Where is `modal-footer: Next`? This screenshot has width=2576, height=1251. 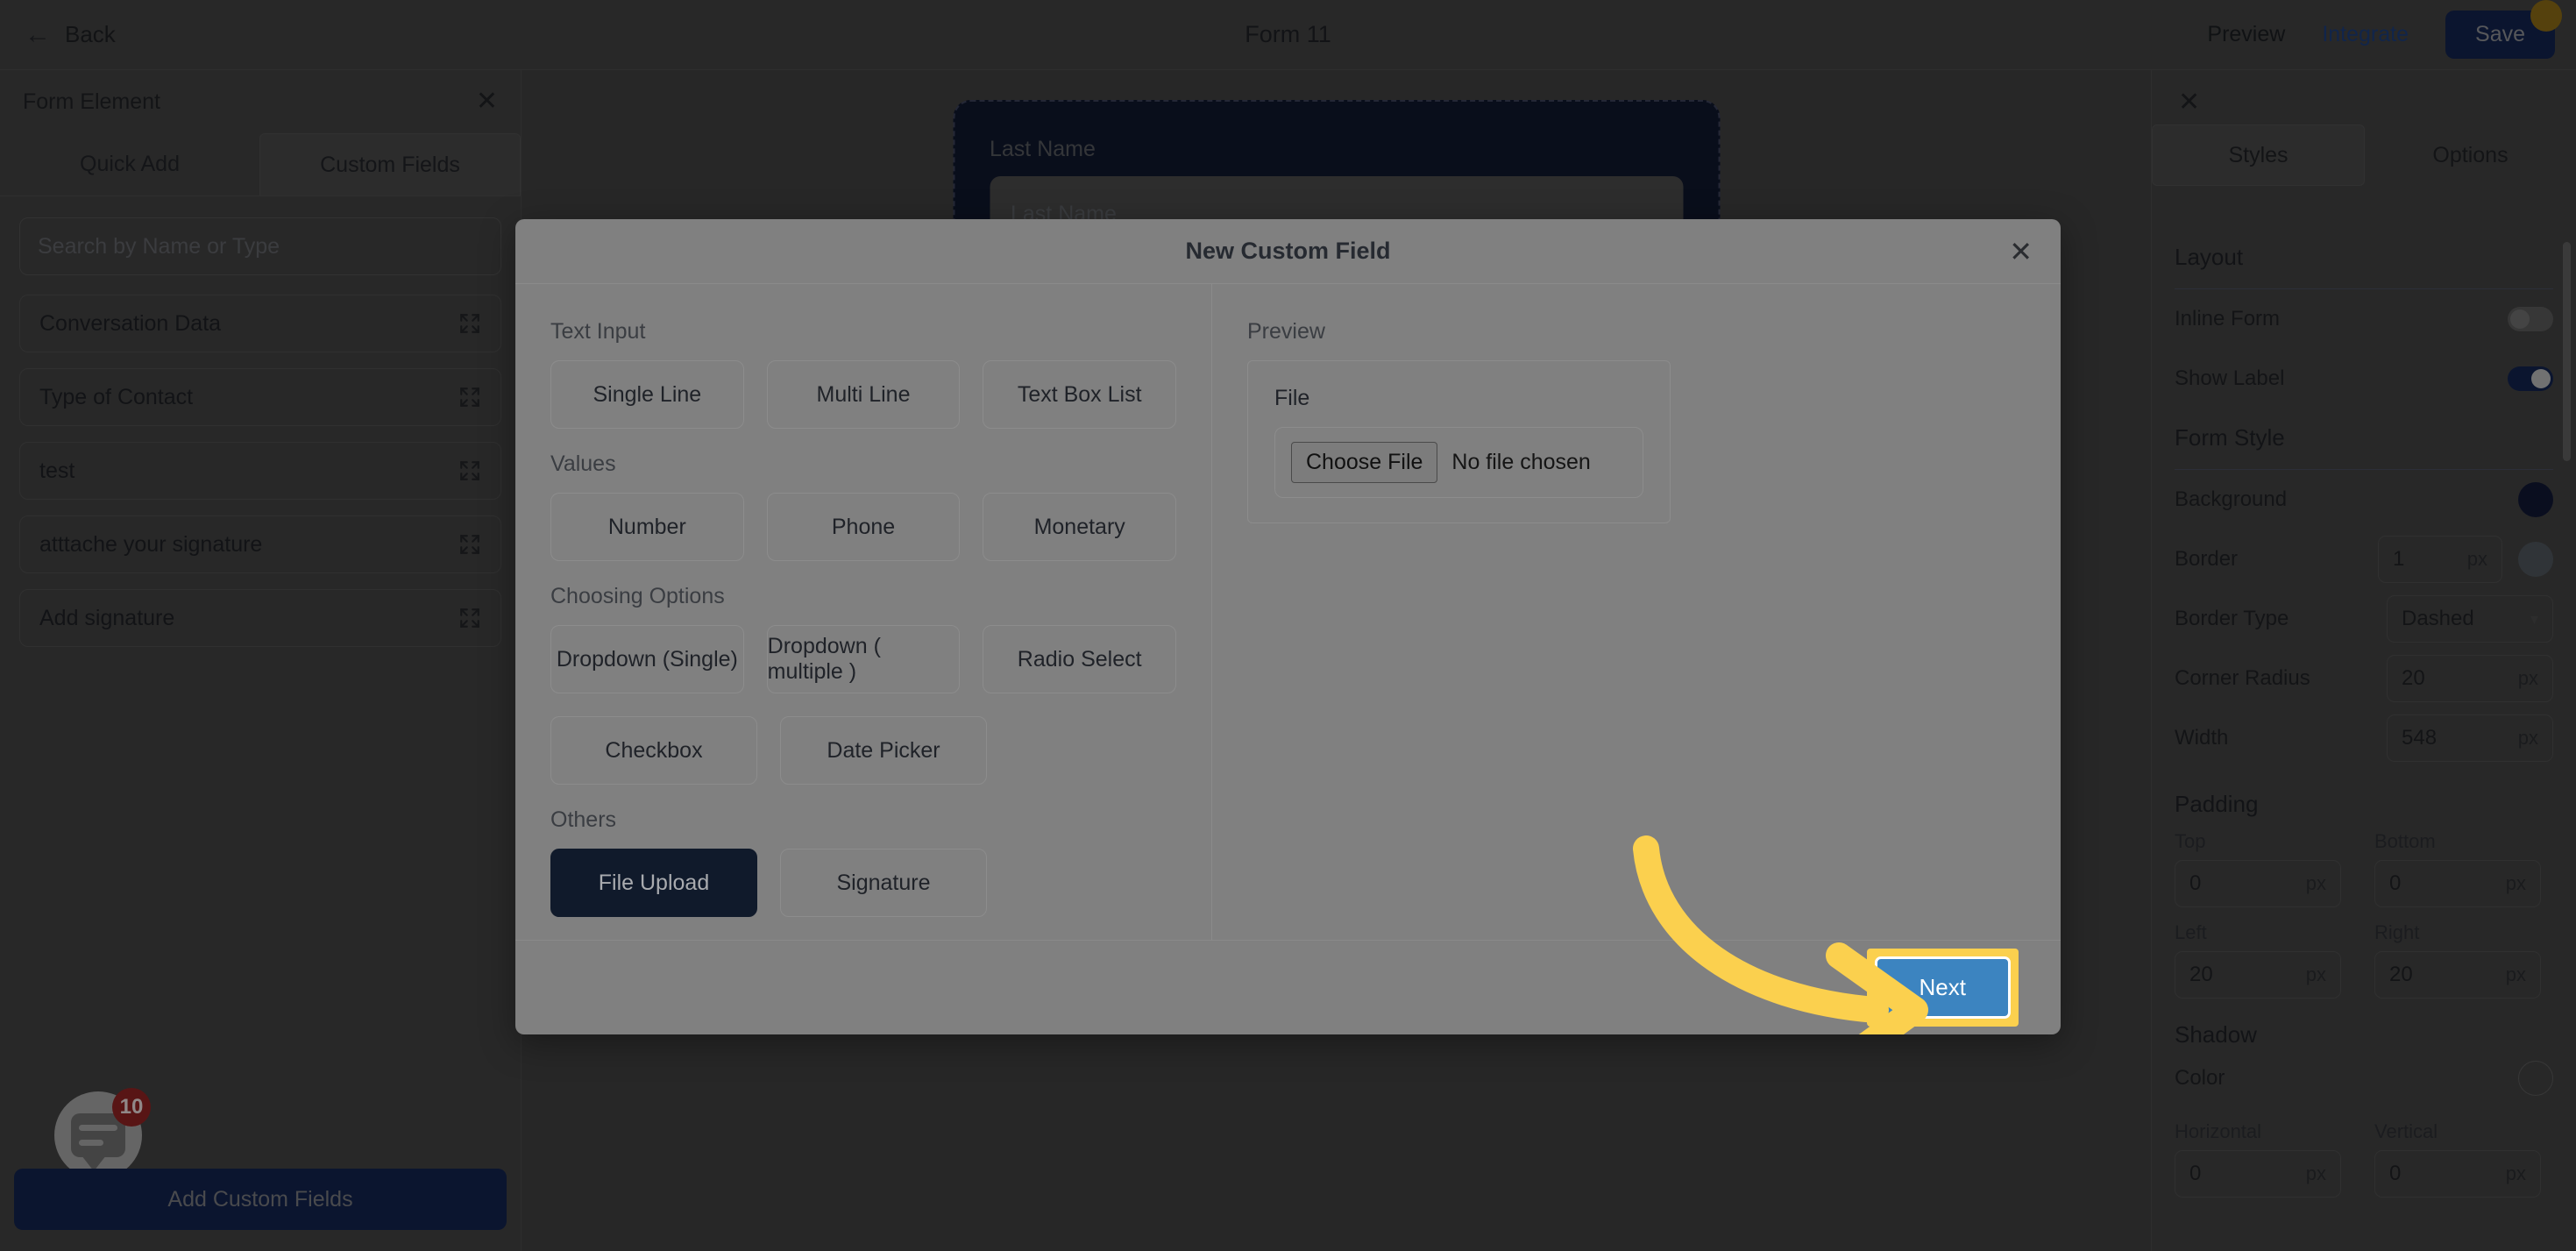 modal-footer: Next is located at coordinates (1288, 987).